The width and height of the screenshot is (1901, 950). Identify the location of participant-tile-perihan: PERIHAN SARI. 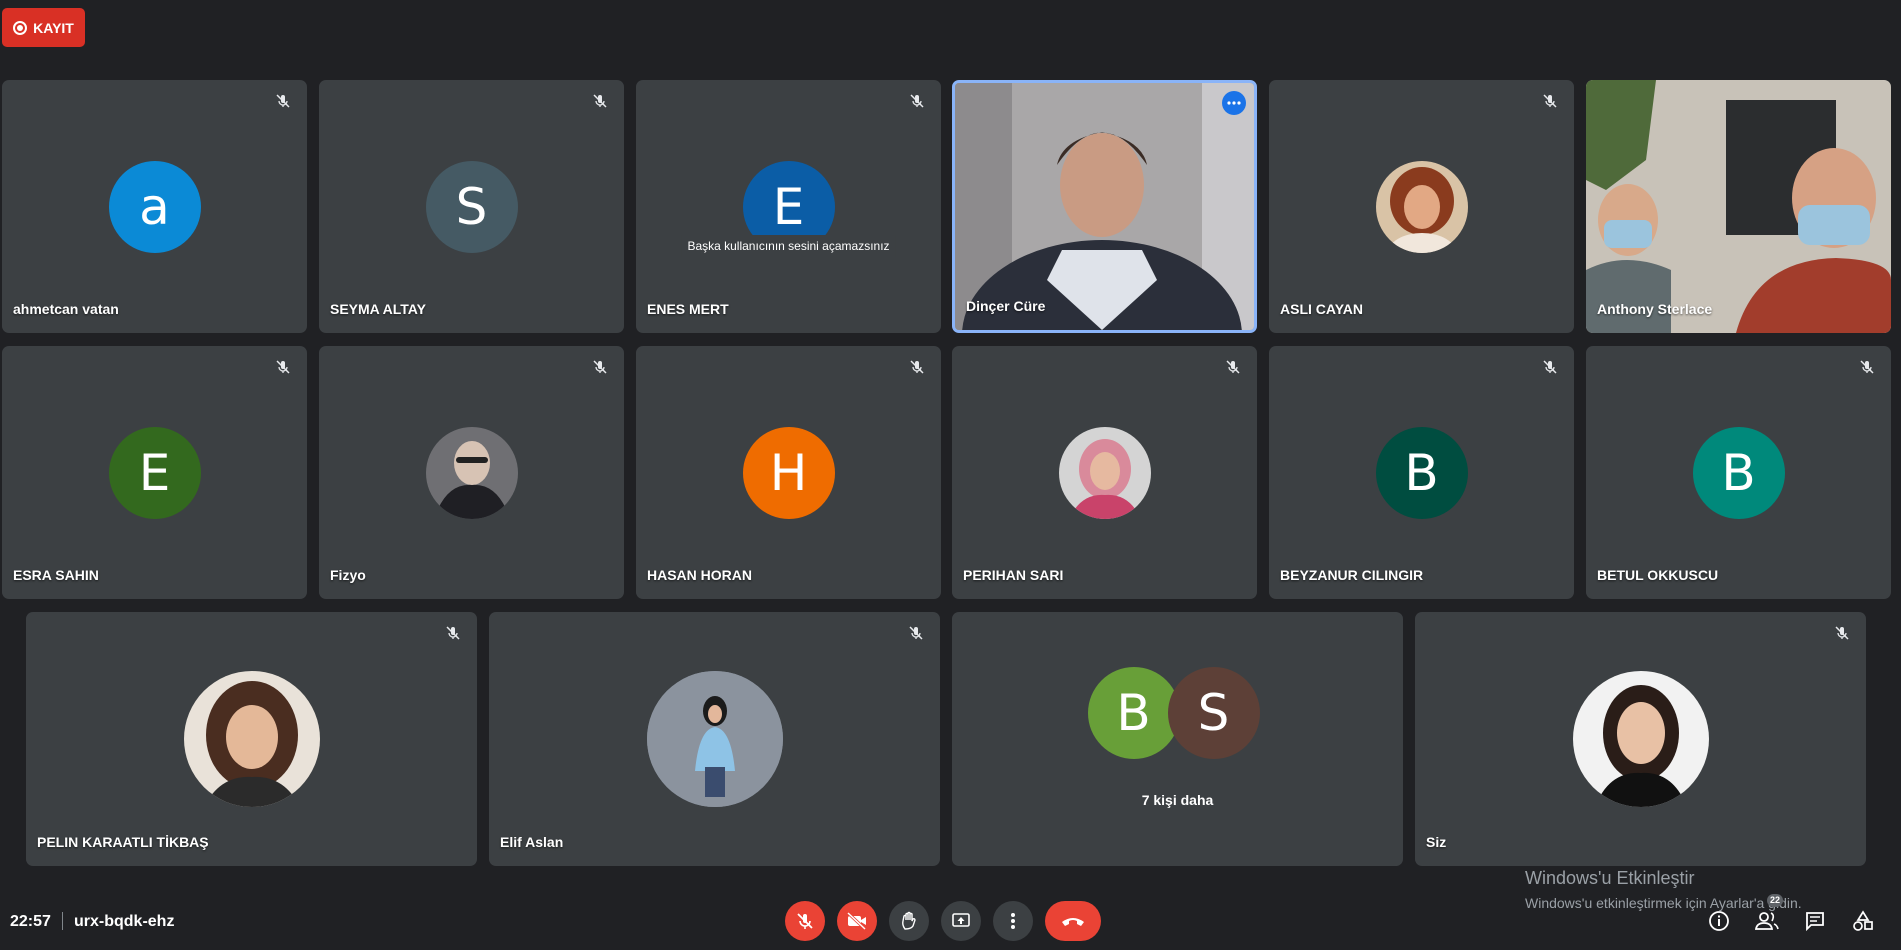
(1104, 472).